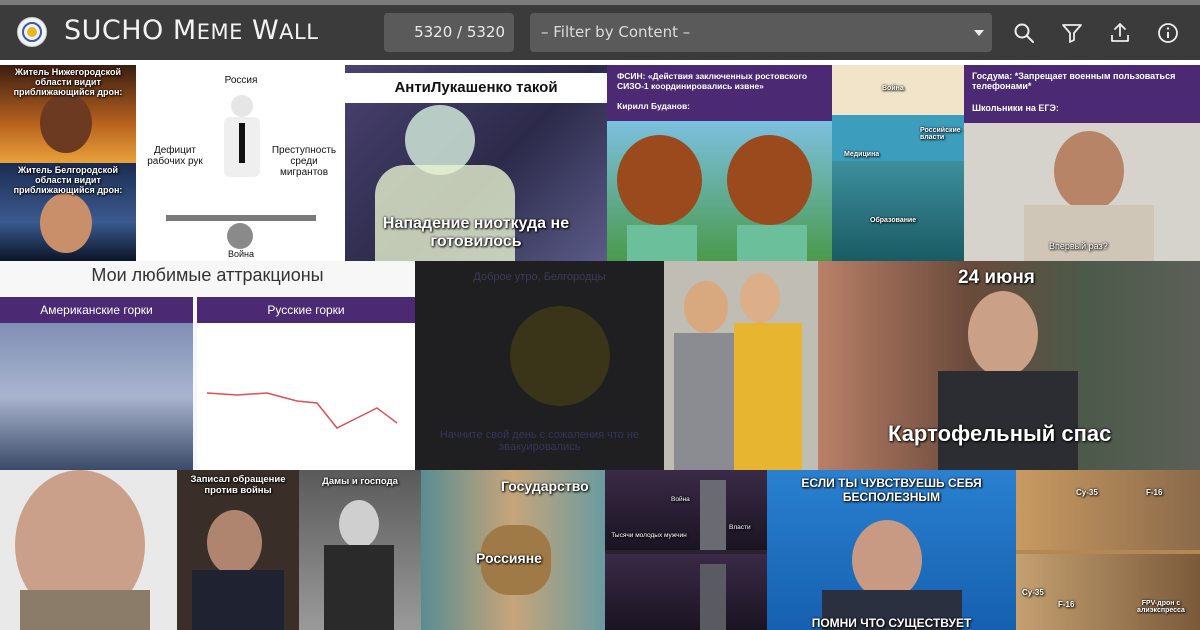 The height and width of the screenshot is (630, 1200). What do you see at coordinates (32, 32) in the screenshot?
I see `sucho-logo` at bounding box center [32, 32].